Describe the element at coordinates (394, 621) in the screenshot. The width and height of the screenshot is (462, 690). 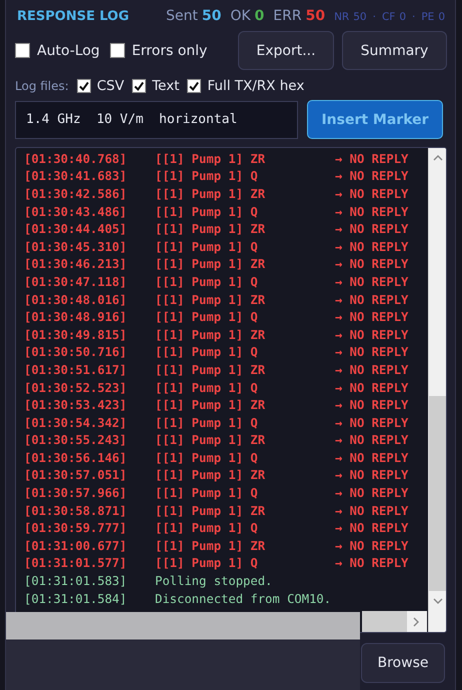
I see `horizontal-scrollbar` at that location.